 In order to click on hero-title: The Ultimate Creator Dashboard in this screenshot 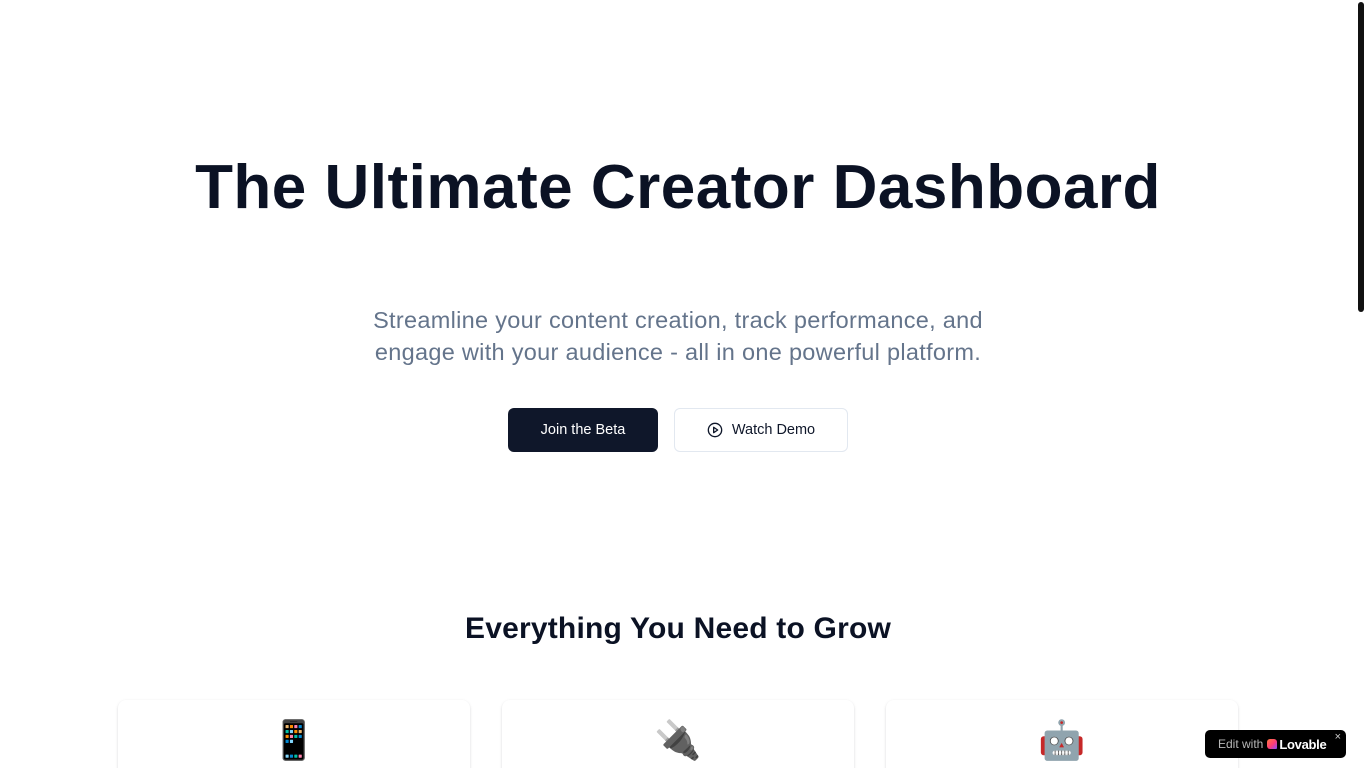, I will do `click(678, 187)`.